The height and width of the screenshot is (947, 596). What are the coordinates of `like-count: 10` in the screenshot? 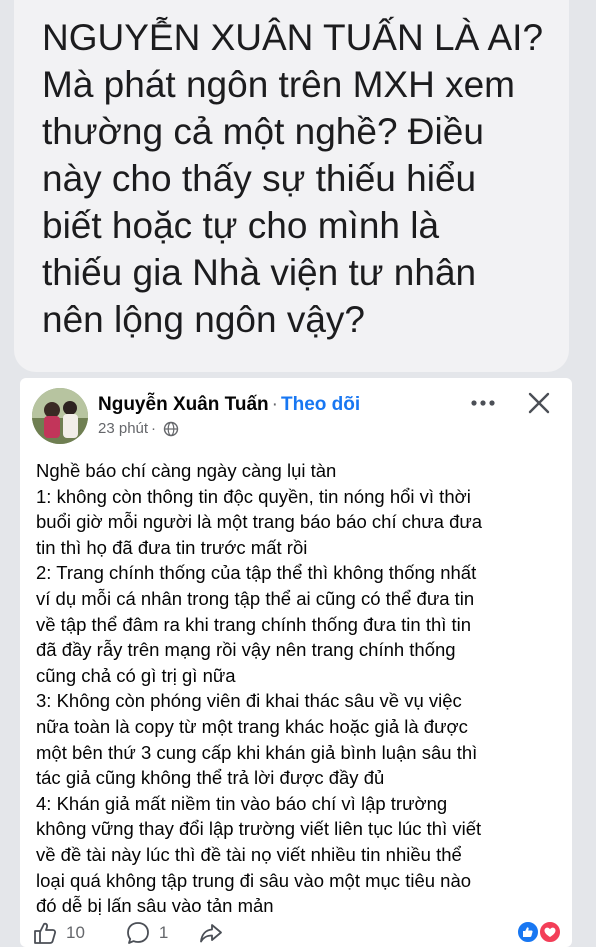 It's located at (75, 932).